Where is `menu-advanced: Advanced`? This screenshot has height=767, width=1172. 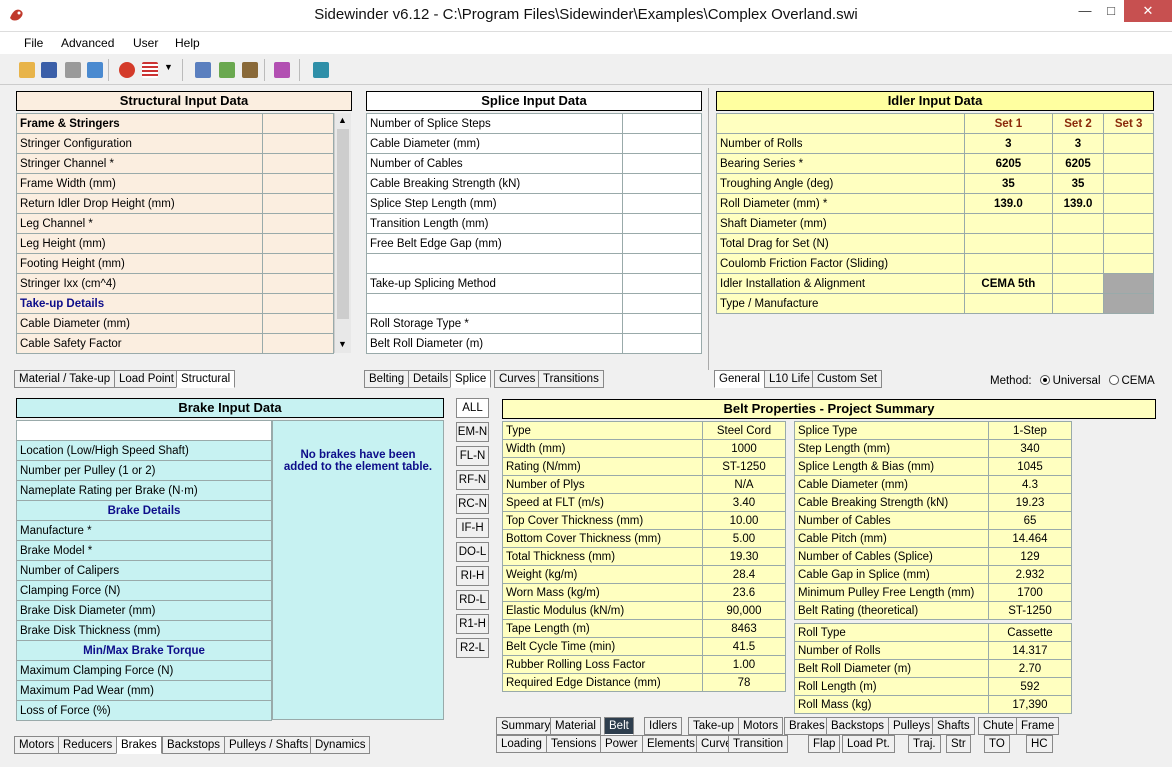
menu-advanced: Advanced is located at coordinates (87, 43).